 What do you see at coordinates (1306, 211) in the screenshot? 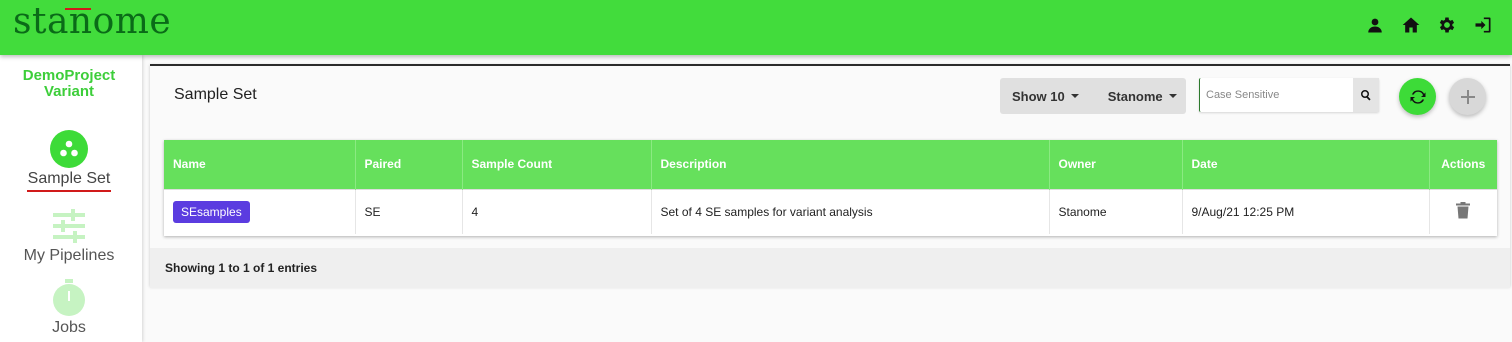
I see `cell-date: 9/Aug/21 12:25 PM` at bounding box center [1306, 211].